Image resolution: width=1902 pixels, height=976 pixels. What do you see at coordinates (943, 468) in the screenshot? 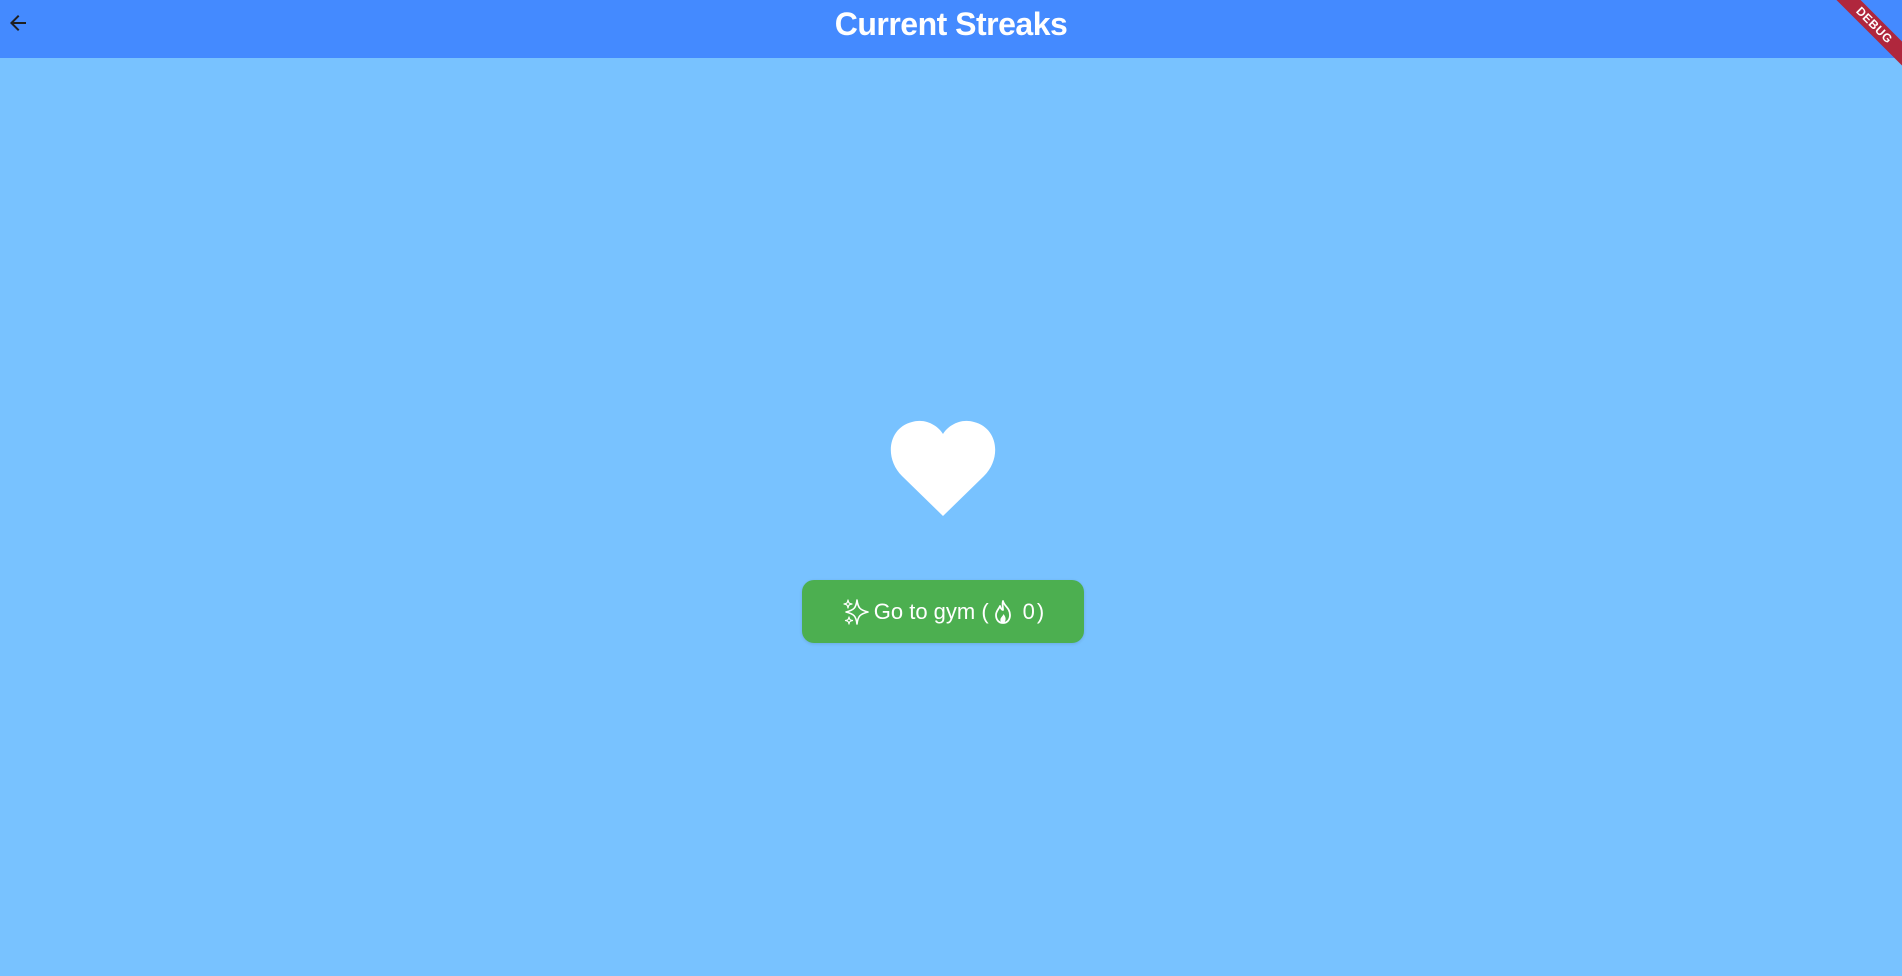
I see `heart-icon` at bounding box center [943, 468].